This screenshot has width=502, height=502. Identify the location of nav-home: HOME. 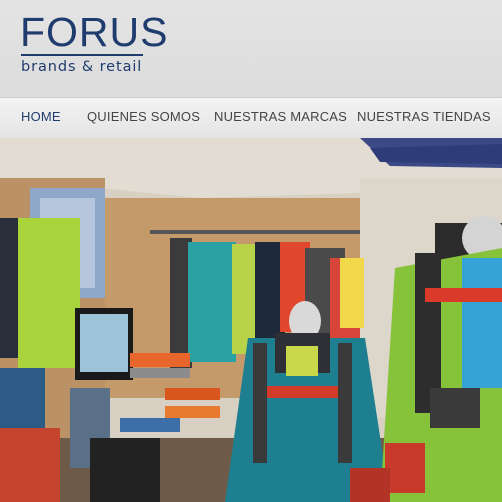
(41, 116).